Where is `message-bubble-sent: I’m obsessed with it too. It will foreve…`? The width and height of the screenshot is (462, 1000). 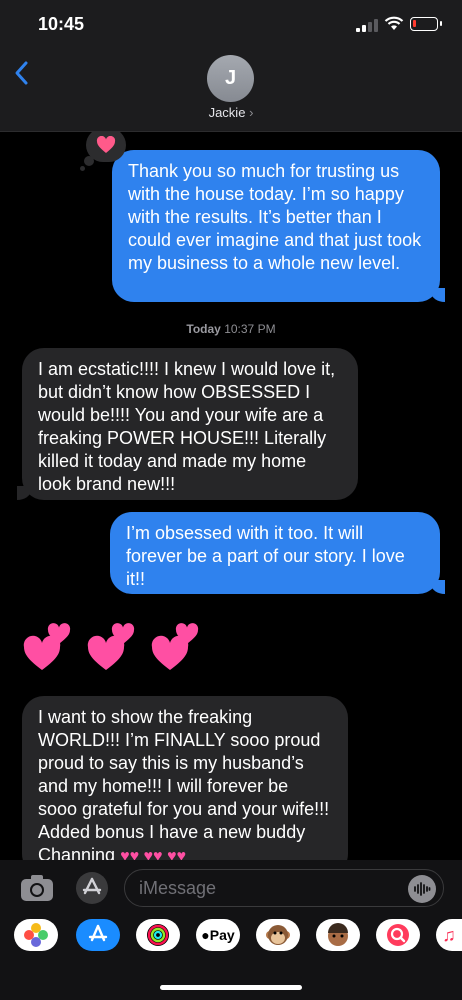
message-bubble-sent: I’m obsessed with it too. It will foreve… is located at coordinates (277, 553).